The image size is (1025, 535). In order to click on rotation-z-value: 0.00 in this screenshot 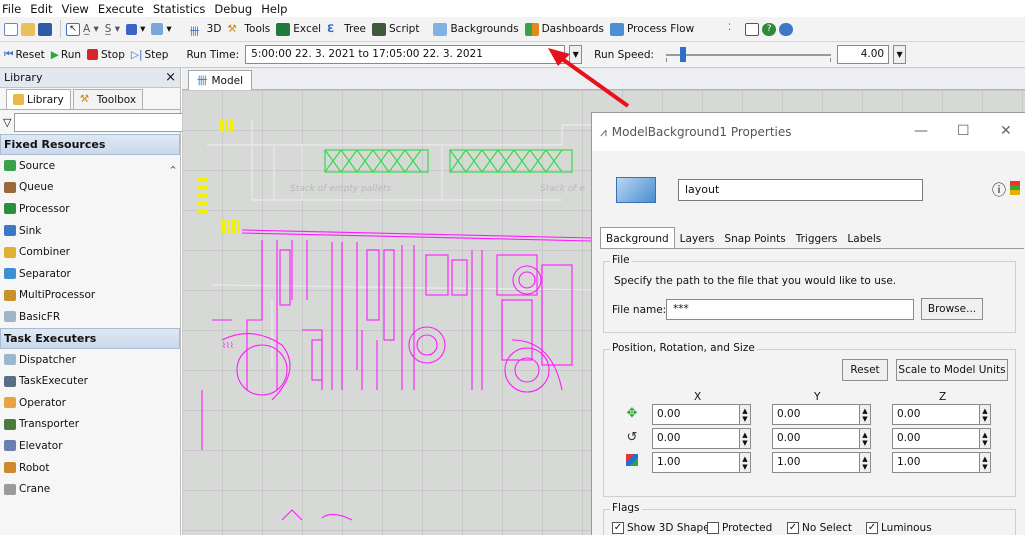, I will do `click(936, 438)`.